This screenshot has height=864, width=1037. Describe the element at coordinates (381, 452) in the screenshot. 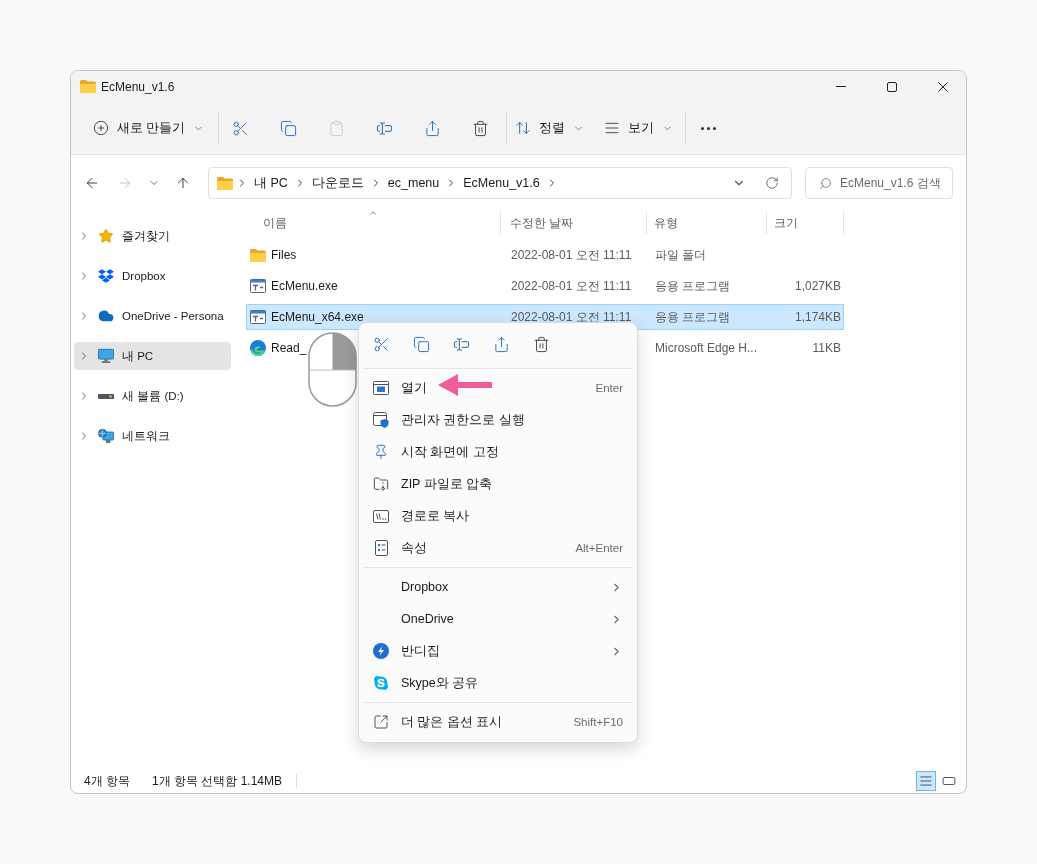

I see `pin-icon` at that location.